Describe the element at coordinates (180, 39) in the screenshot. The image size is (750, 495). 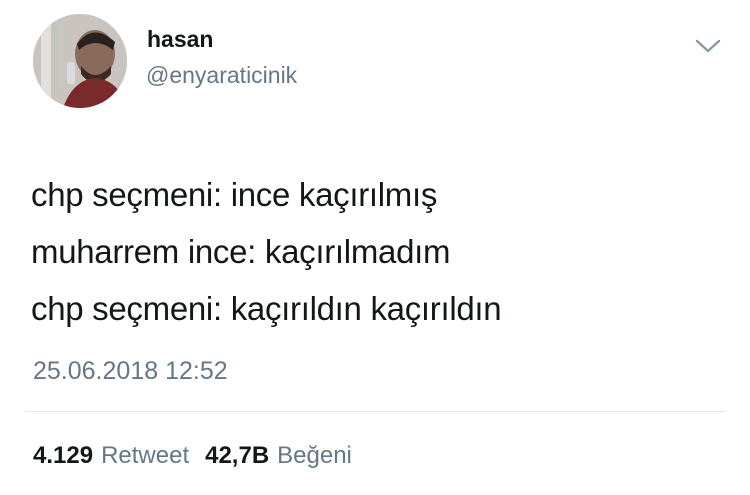
I see `author-display-name: hasan` at that location.